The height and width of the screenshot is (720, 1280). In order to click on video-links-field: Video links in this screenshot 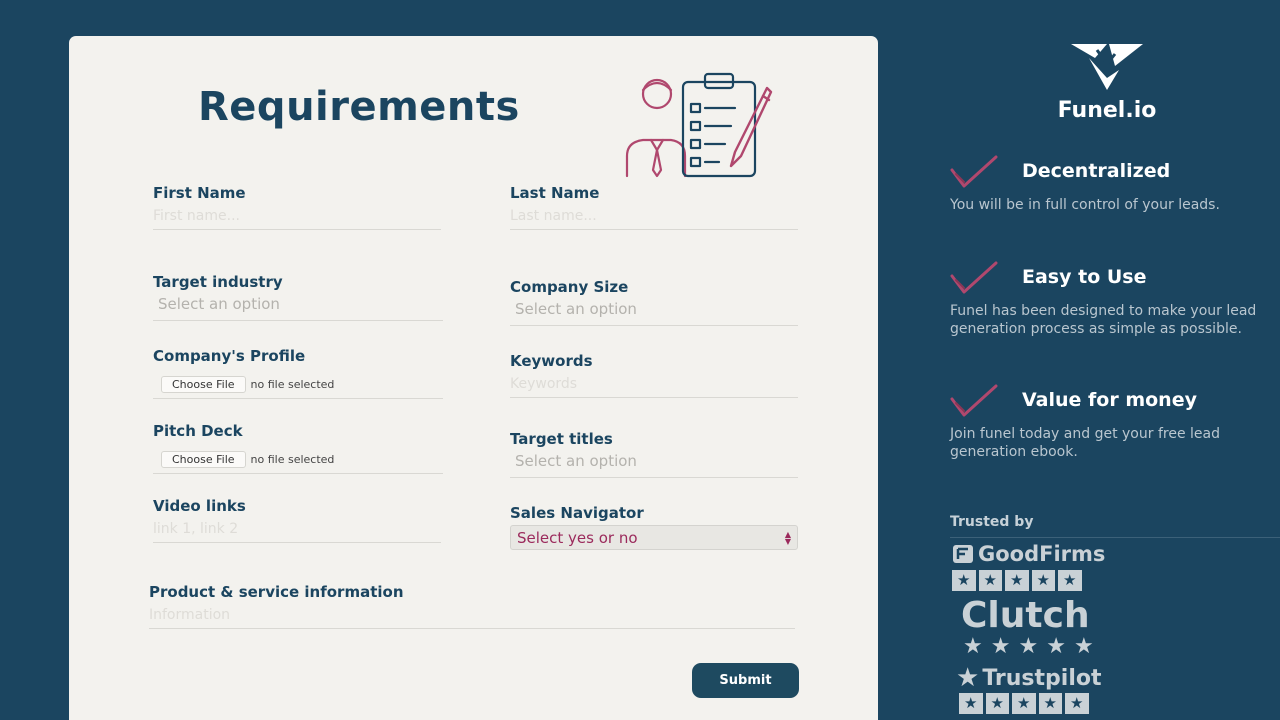, I will do `click(297, 520)`.